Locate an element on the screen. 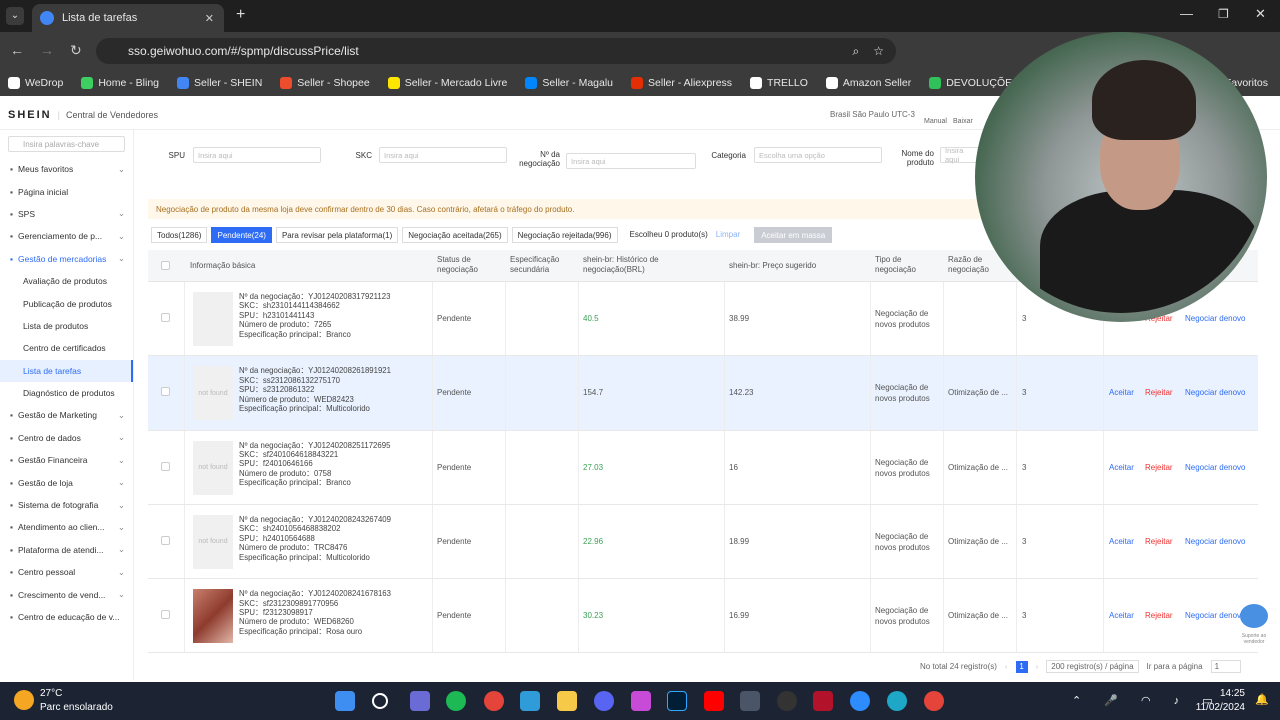 This screenshot has width=1280, height=720. per-page-select: 200 registro(s) / página is located at coordinates (1092, 666).